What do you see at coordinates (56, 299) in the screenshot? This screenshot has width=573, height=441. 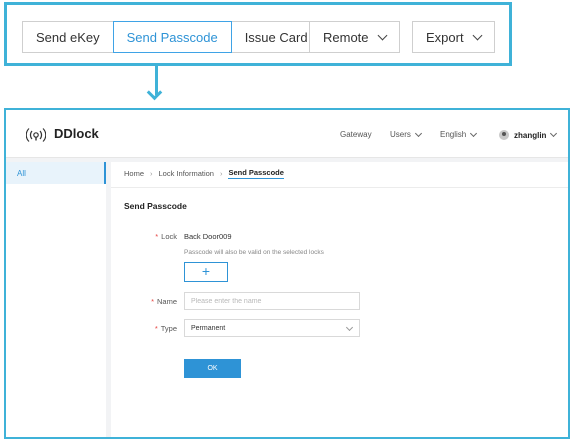 I see `sidebar: All` at bounding box center [56, 299].